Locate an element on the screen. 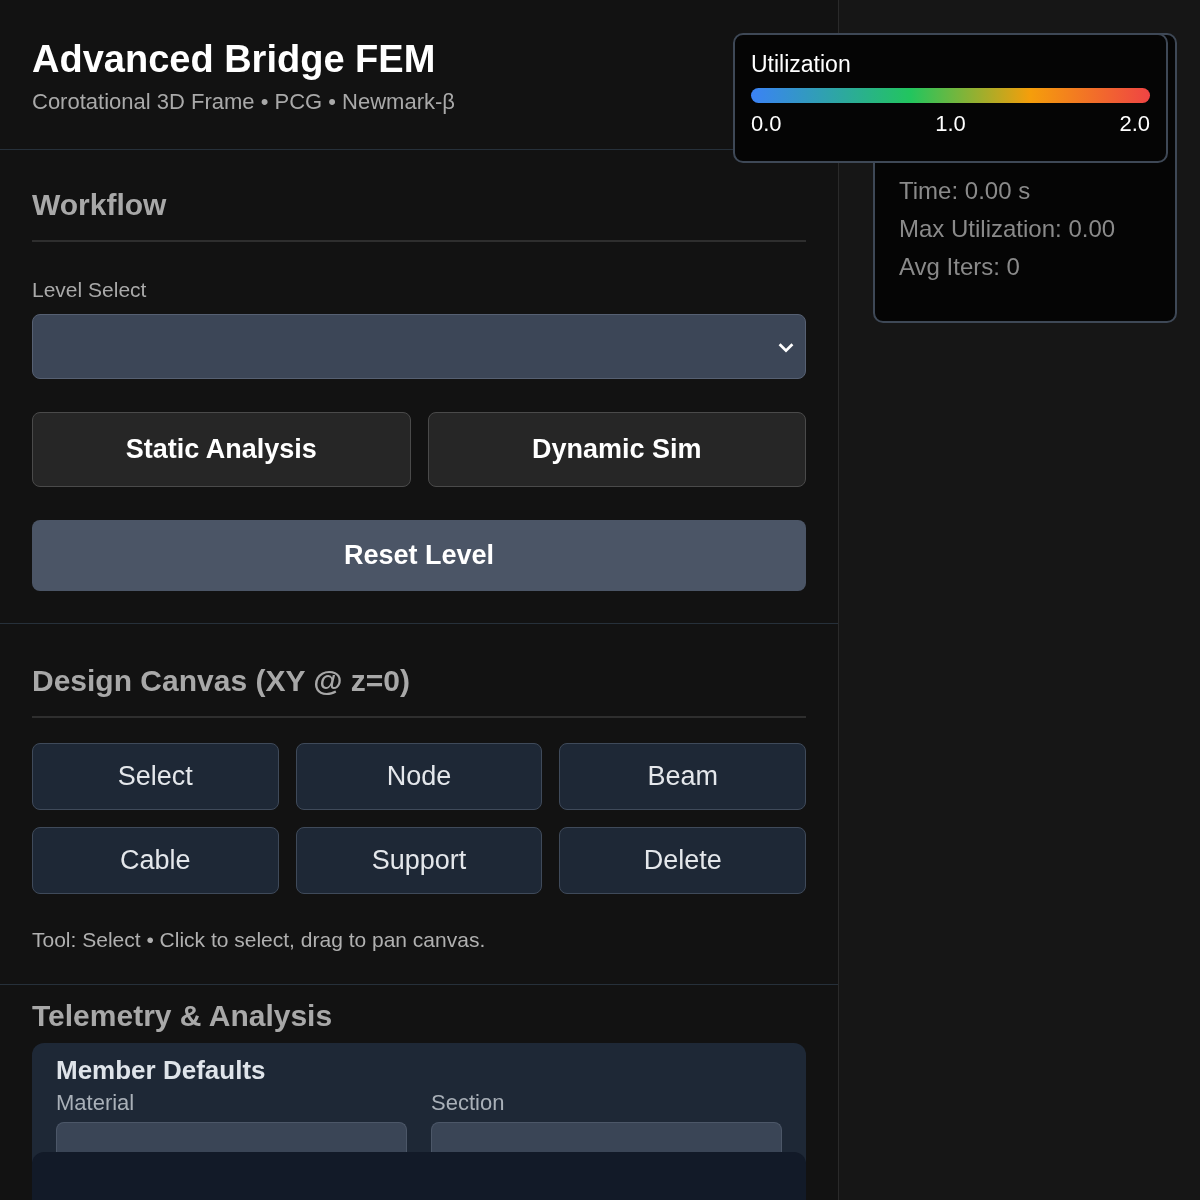 The image size is (1200, 1200). tool-button: Cable is located at coordinates (155, 860).